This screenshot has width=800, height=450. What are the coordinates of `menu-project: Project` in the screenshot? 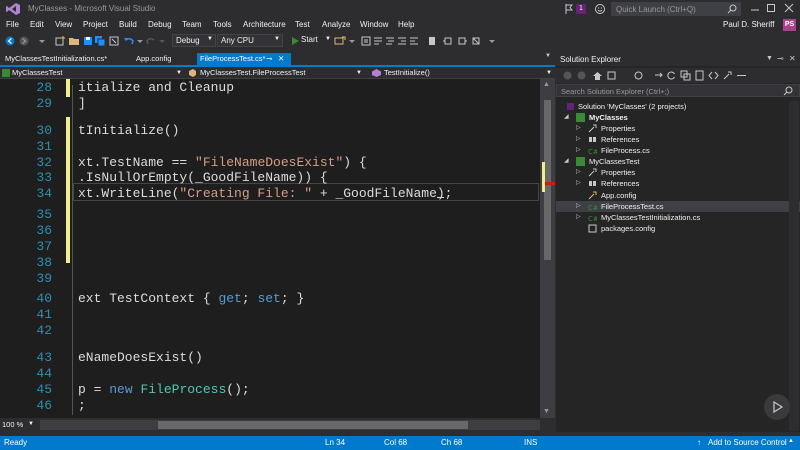 It's located at (95, 24).